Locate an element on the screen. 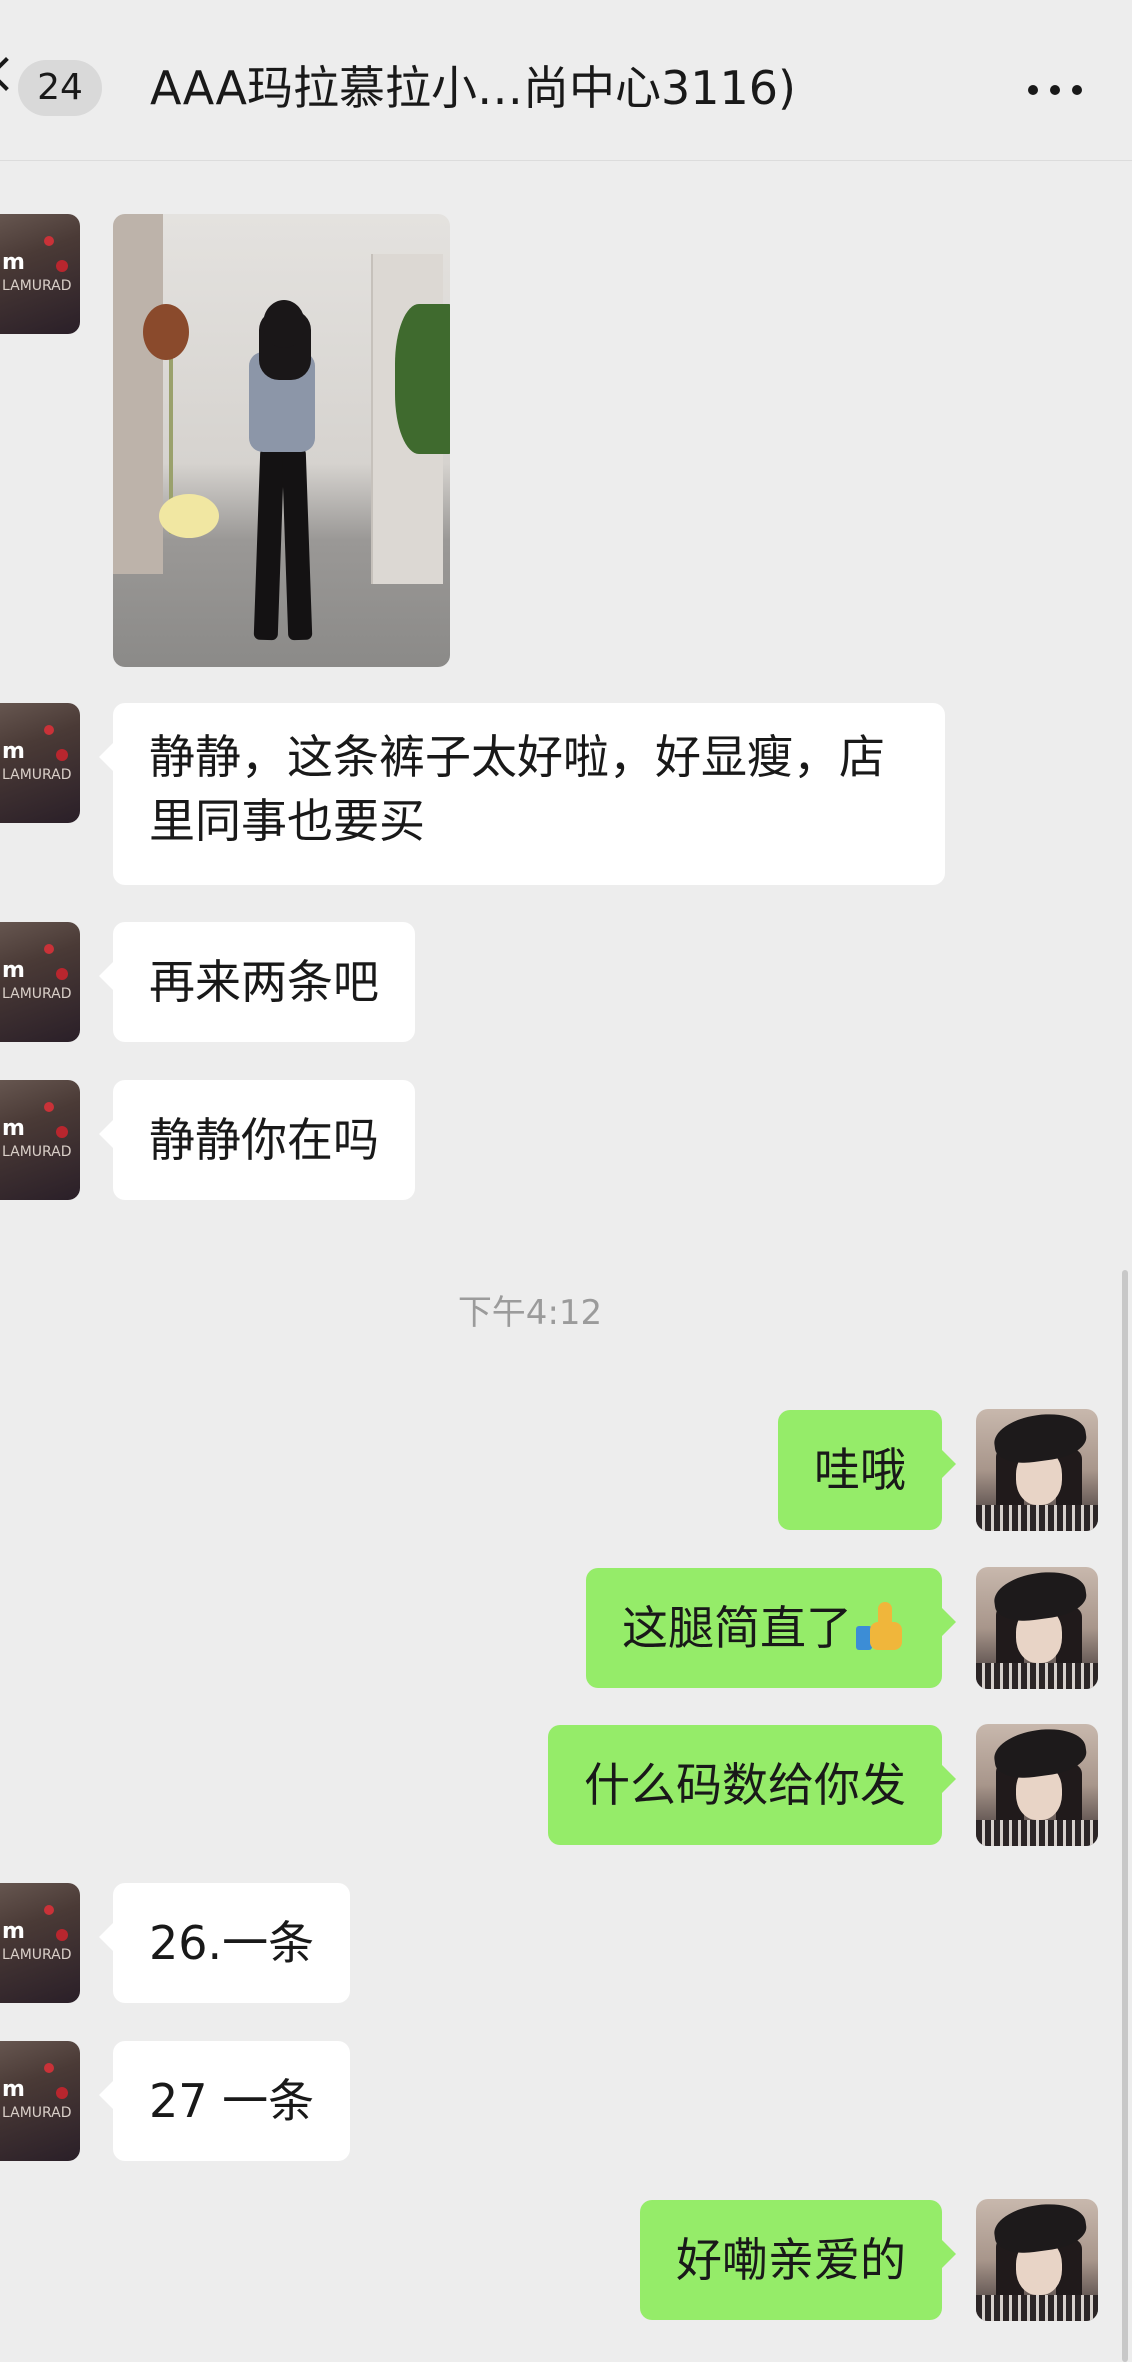 The image size is (1132, 2362). message-text: 什么码数给你发 is located at coordinates (745, 1785).